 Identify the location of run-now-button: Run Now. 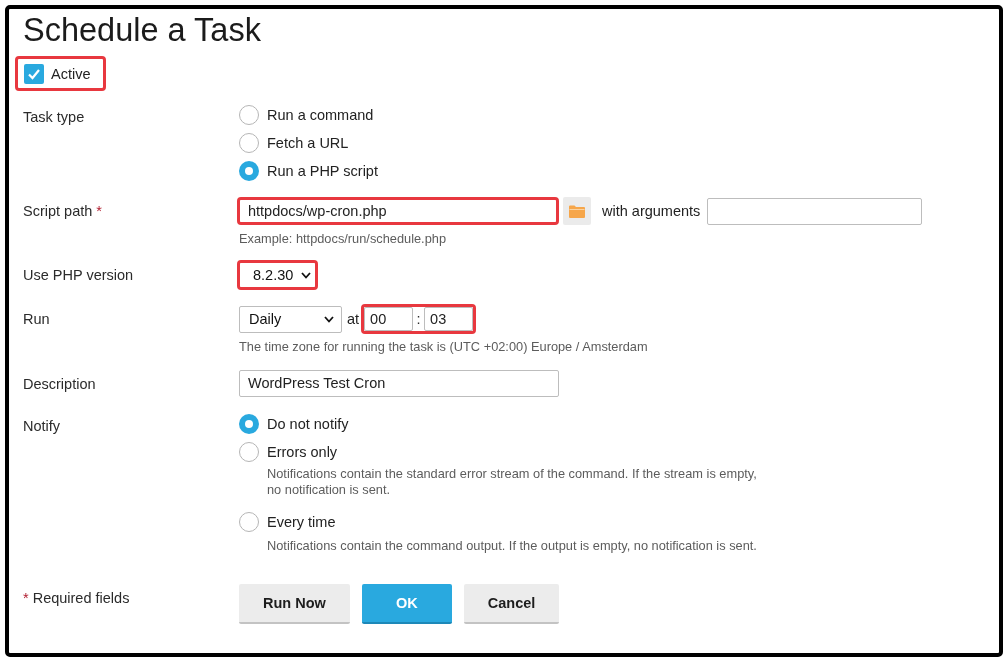
(294, 604).